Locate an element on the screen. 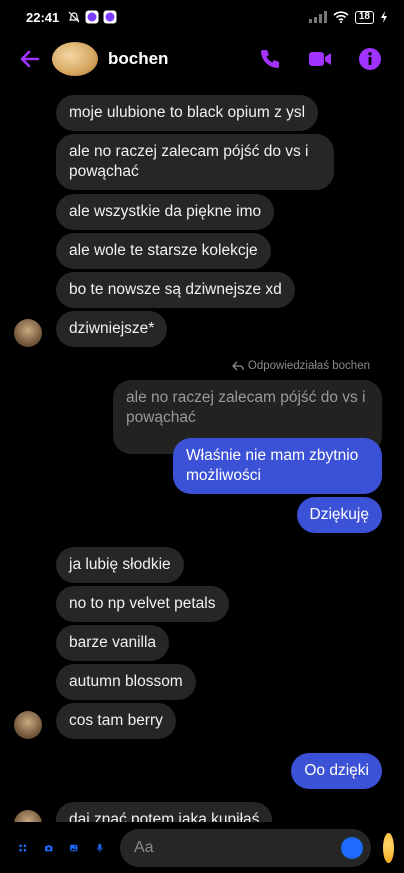 The width and height of the screenshot is (404, 873). charging-icon is located at coordinates (384, 17).